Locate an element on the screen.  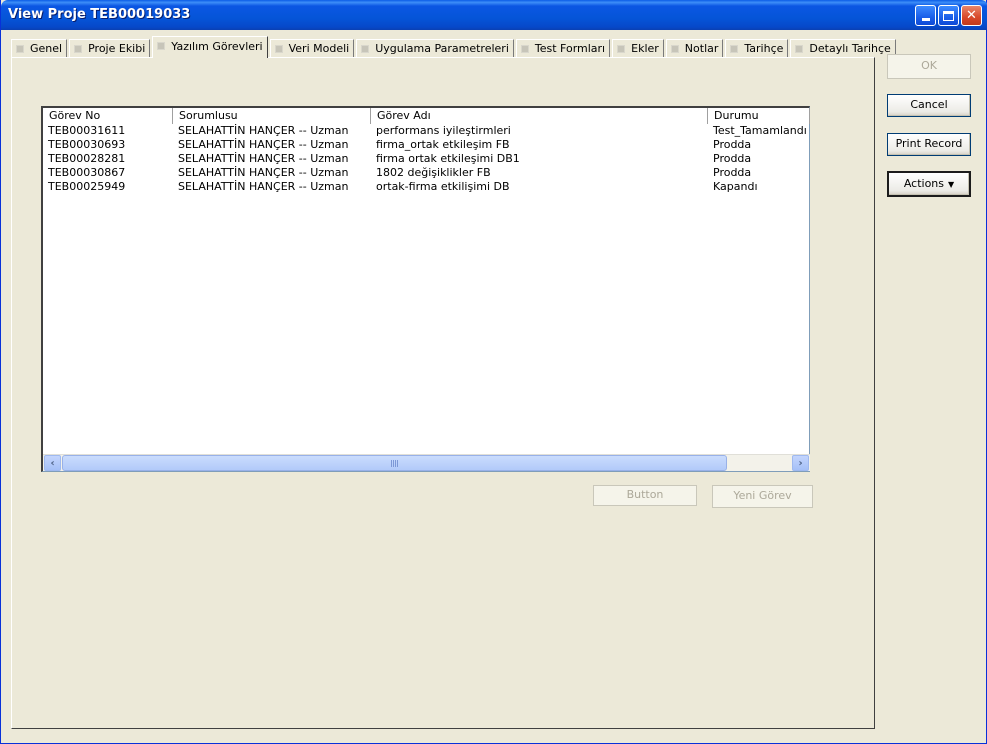
tab-veri-modeli: Veri Modeli is located at coordinates (312, 48).